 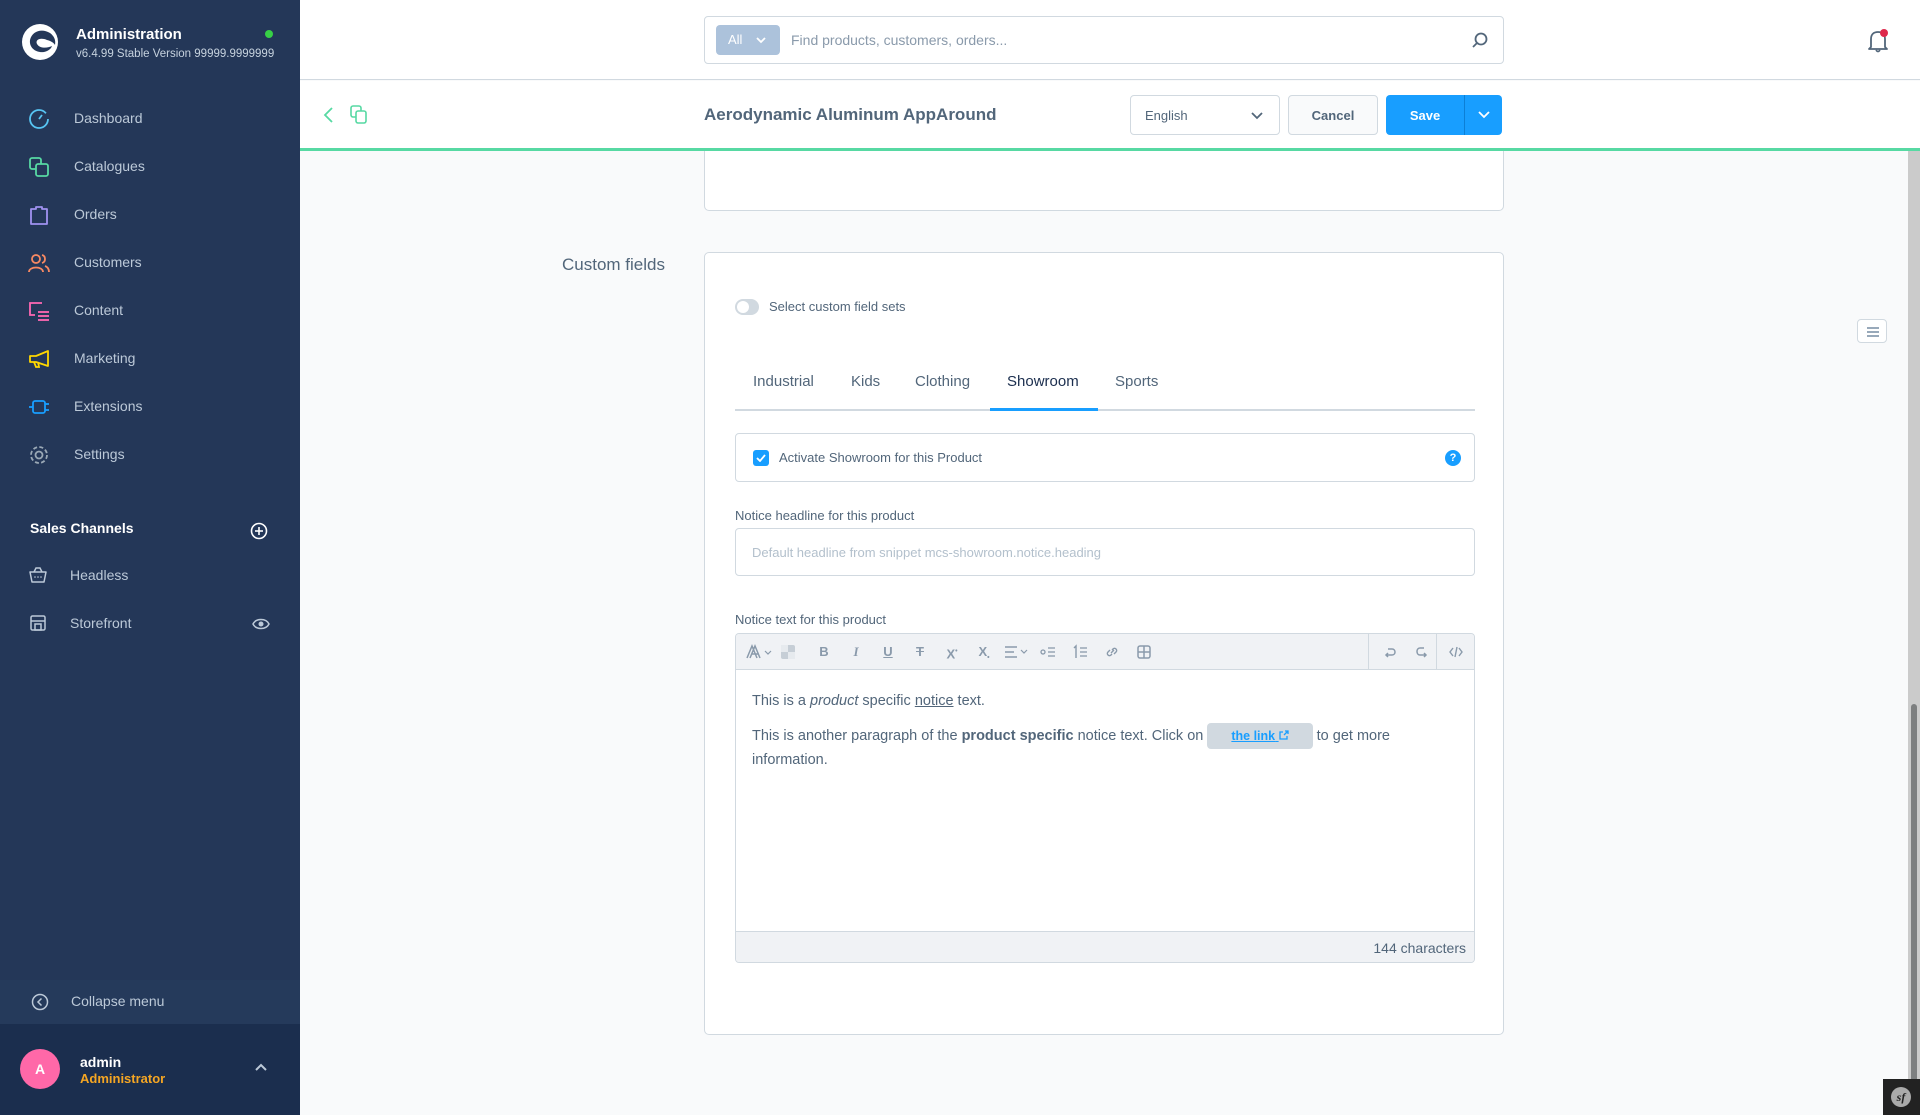 What do you see at coordinates (748, 40) in the screenshot?
I see `search-type-select: All` at bounding box center [748, 40].